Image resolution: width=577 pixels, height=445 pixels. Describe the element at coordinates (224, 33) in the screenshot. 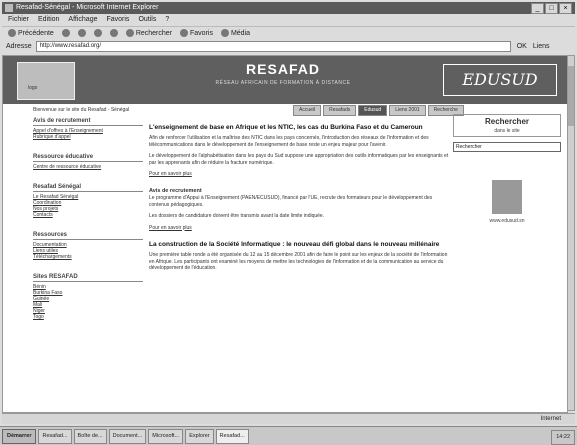

I see `media-icon` at that location.